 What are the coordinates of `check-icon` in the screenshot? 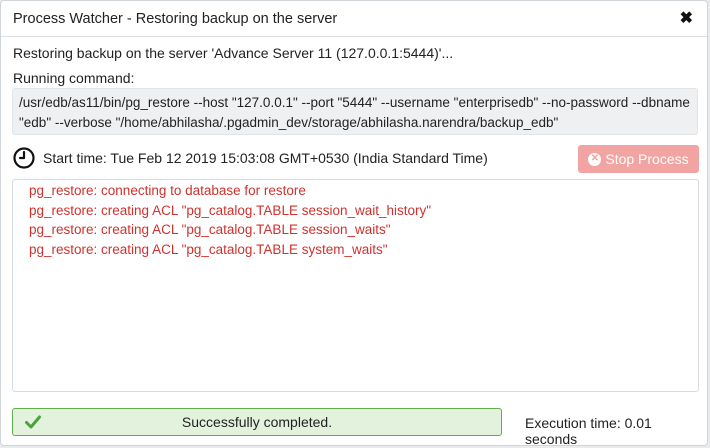 It's located at (33, 422).